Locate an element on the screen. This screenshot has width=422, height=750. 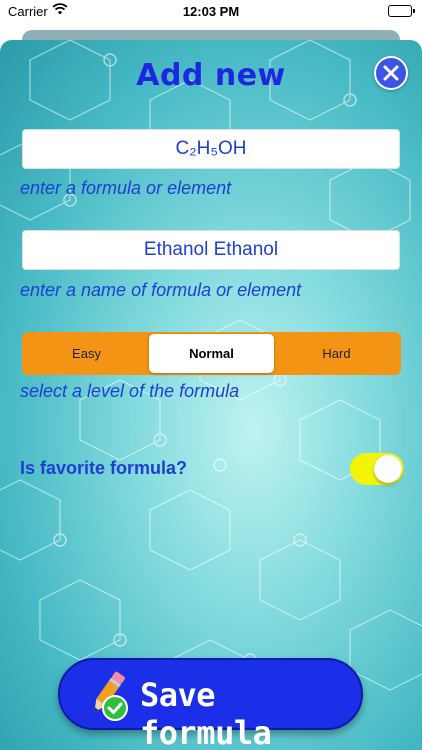
level-normal: Normal is located at coordinates (211, 353).